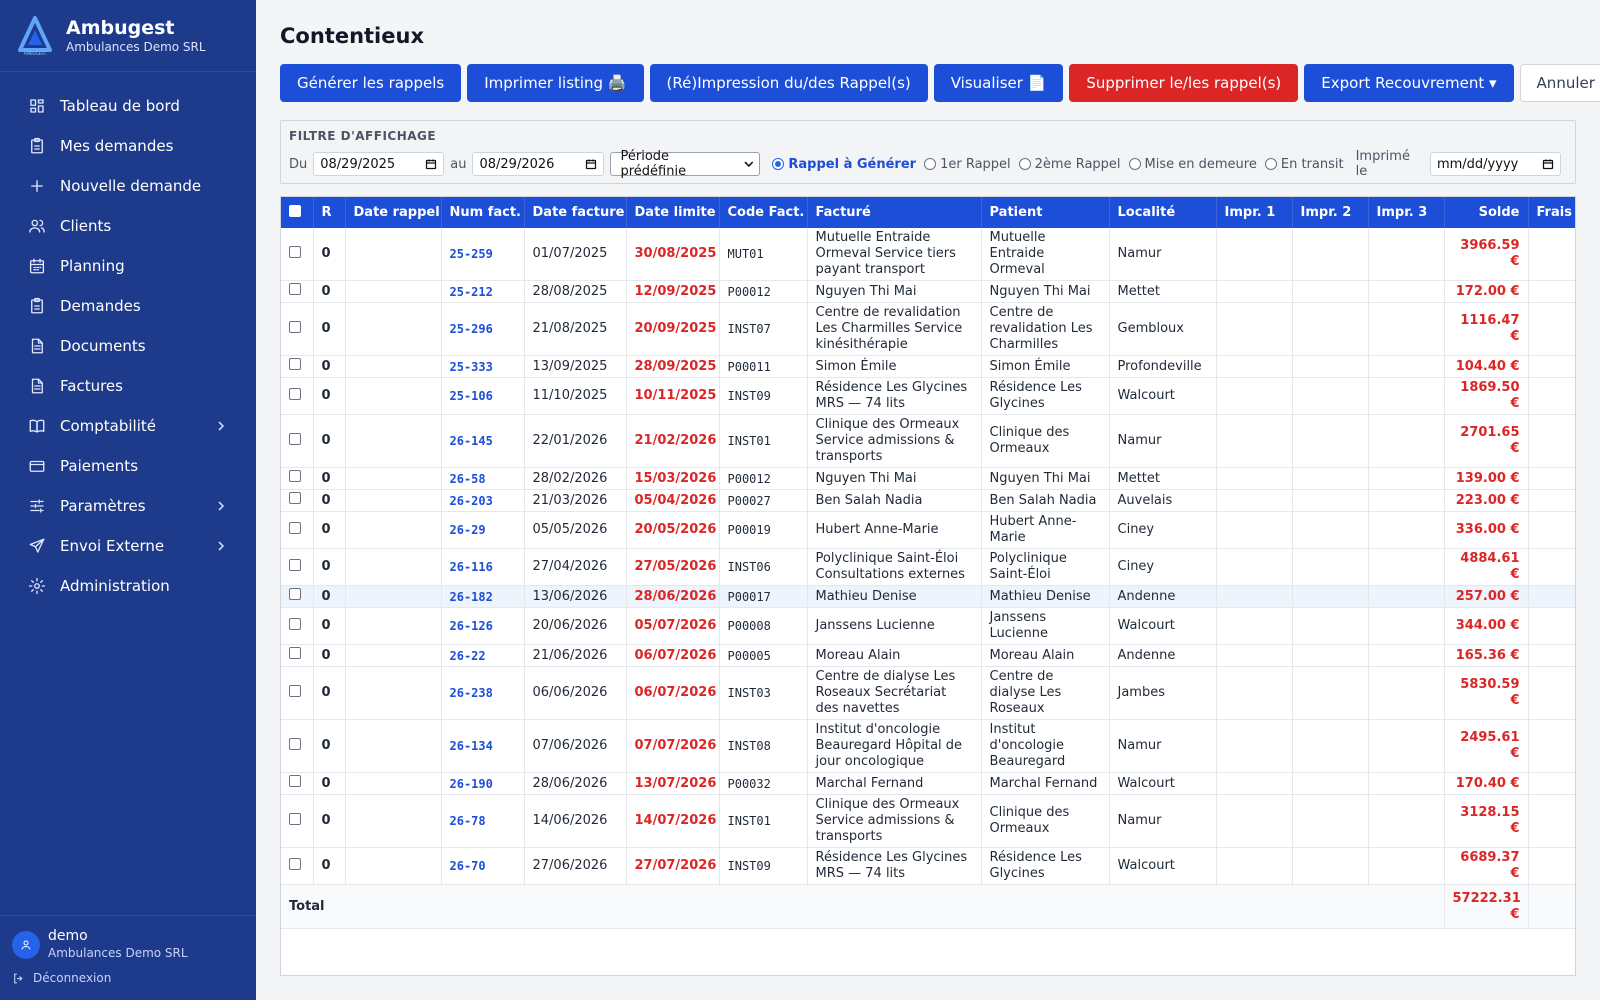 This screenshot has height=1000, width=1600. I want to click on sidebar-item-documents: Documents, so click(128, 346).